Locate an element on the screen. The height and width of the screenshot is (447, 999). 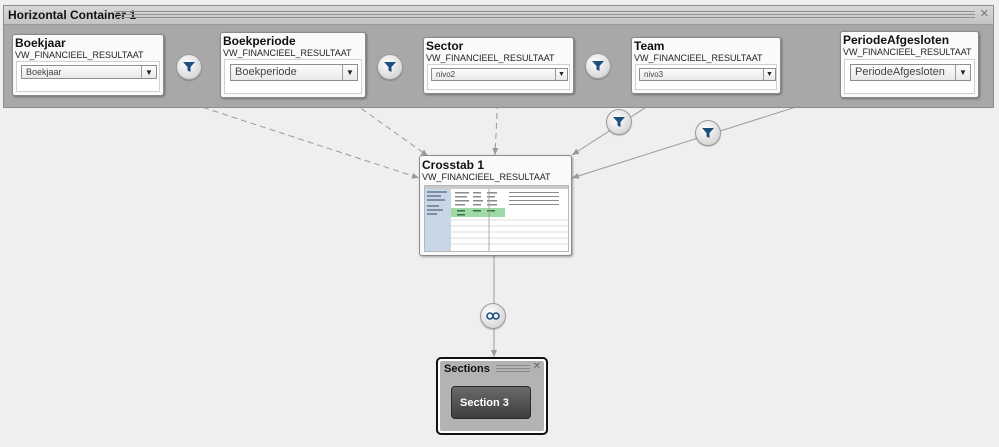
sections-title: Sections is located at coordinates (467, 369).